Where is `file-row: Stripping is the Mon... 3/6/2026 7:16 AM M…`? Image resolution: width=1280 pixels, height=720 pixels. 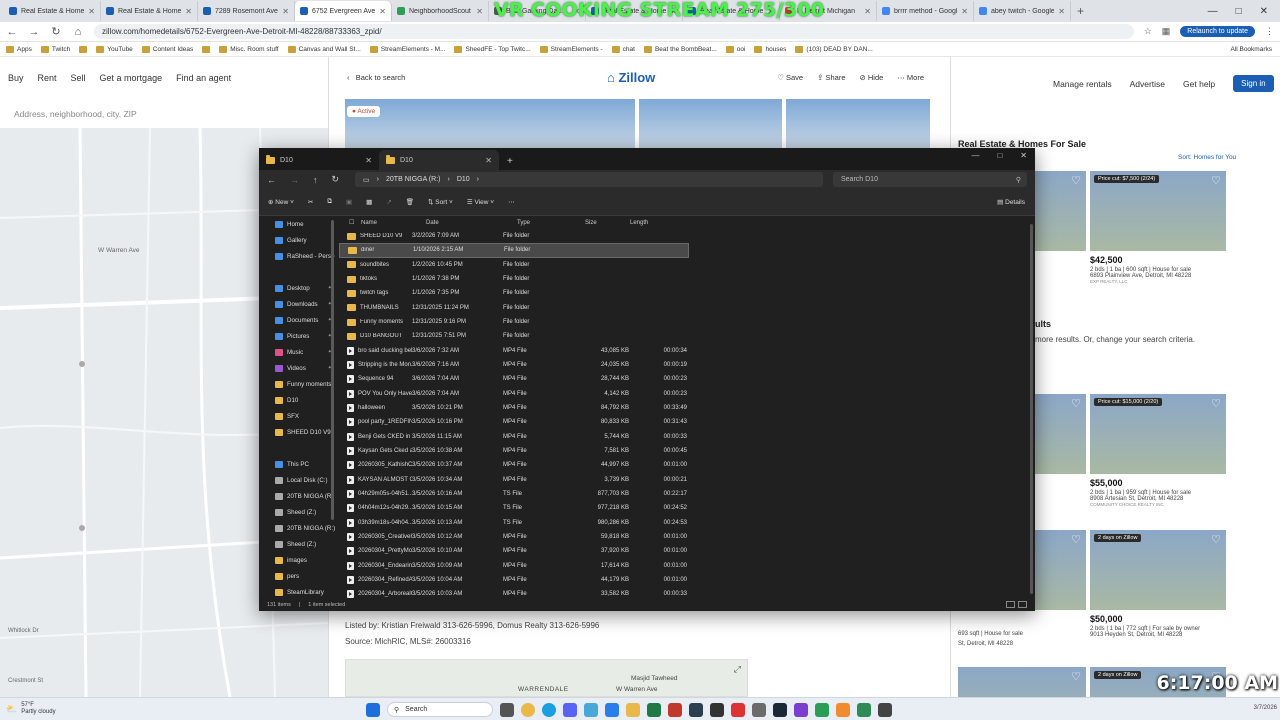 file-row: Stripping is the Mon... 3/6/2026 7:16 AM M… is located at coordinates (687, 365).